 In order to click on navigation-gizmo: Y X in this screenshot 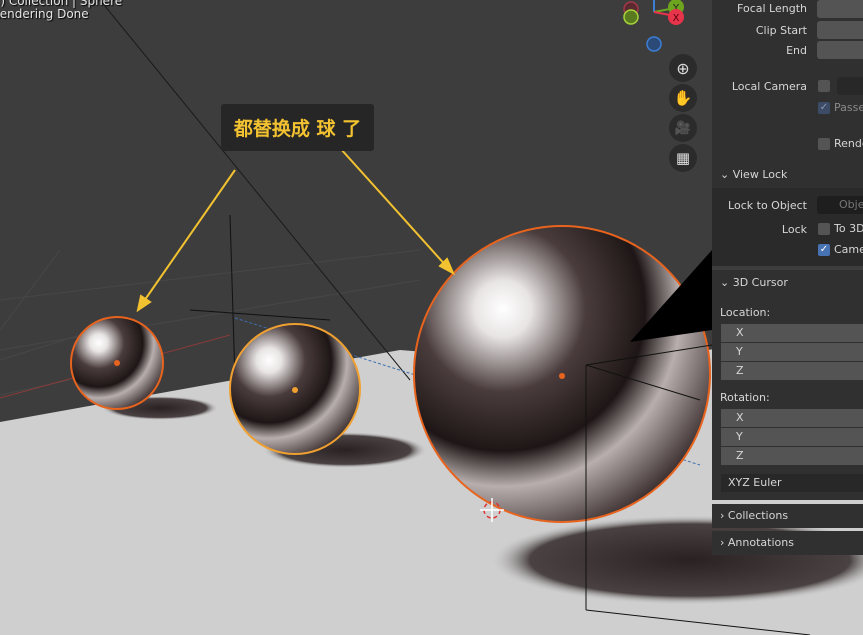, I will do `click(653, 26)`.